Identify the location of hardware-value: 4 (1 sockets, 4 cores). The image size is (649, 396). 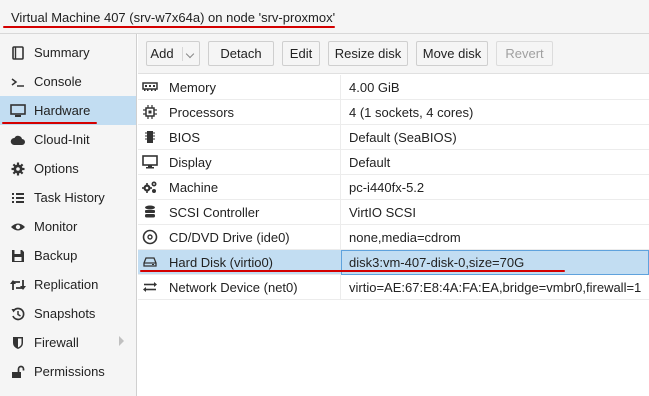
(411, 112).